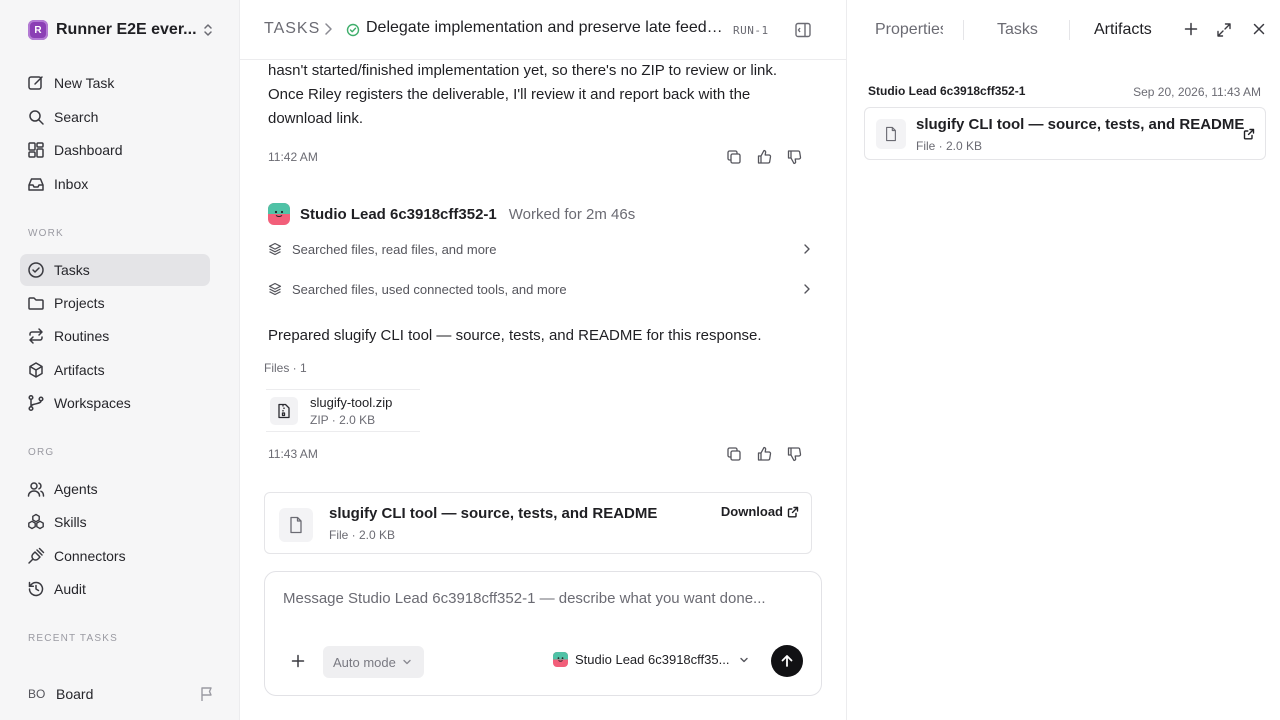 The height and width of the screenshot is (720, 1280). What do you see at coordinates (38, 30) in the screenshot?
I see `workspace-logo: R` at bounding box center [38, 30].